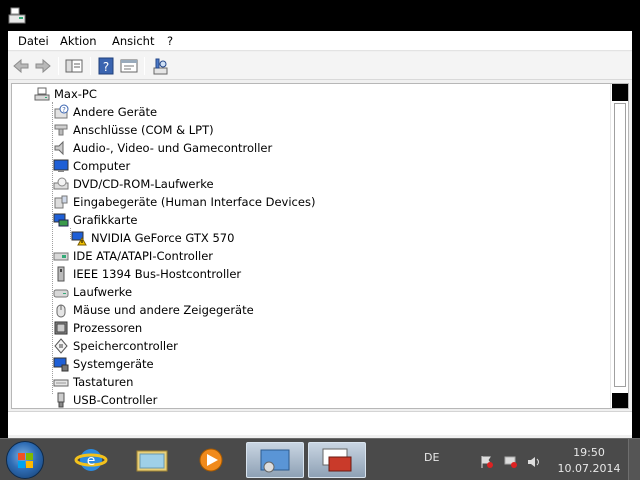 The width and height of the screenshot is (640, 480). I want to click on tree-item-laufwerke: Laufwerke, so click(92, 292).